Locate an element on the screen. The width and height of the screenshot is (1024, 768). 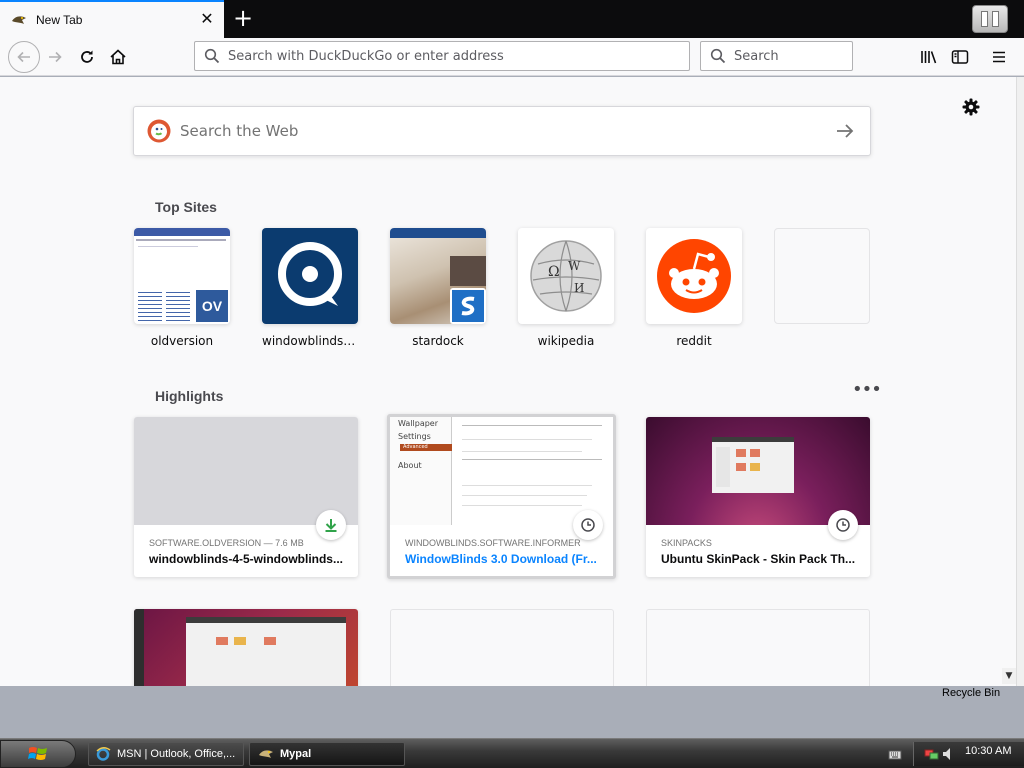
windows-logo-icon is located at coordinates (37, 753).